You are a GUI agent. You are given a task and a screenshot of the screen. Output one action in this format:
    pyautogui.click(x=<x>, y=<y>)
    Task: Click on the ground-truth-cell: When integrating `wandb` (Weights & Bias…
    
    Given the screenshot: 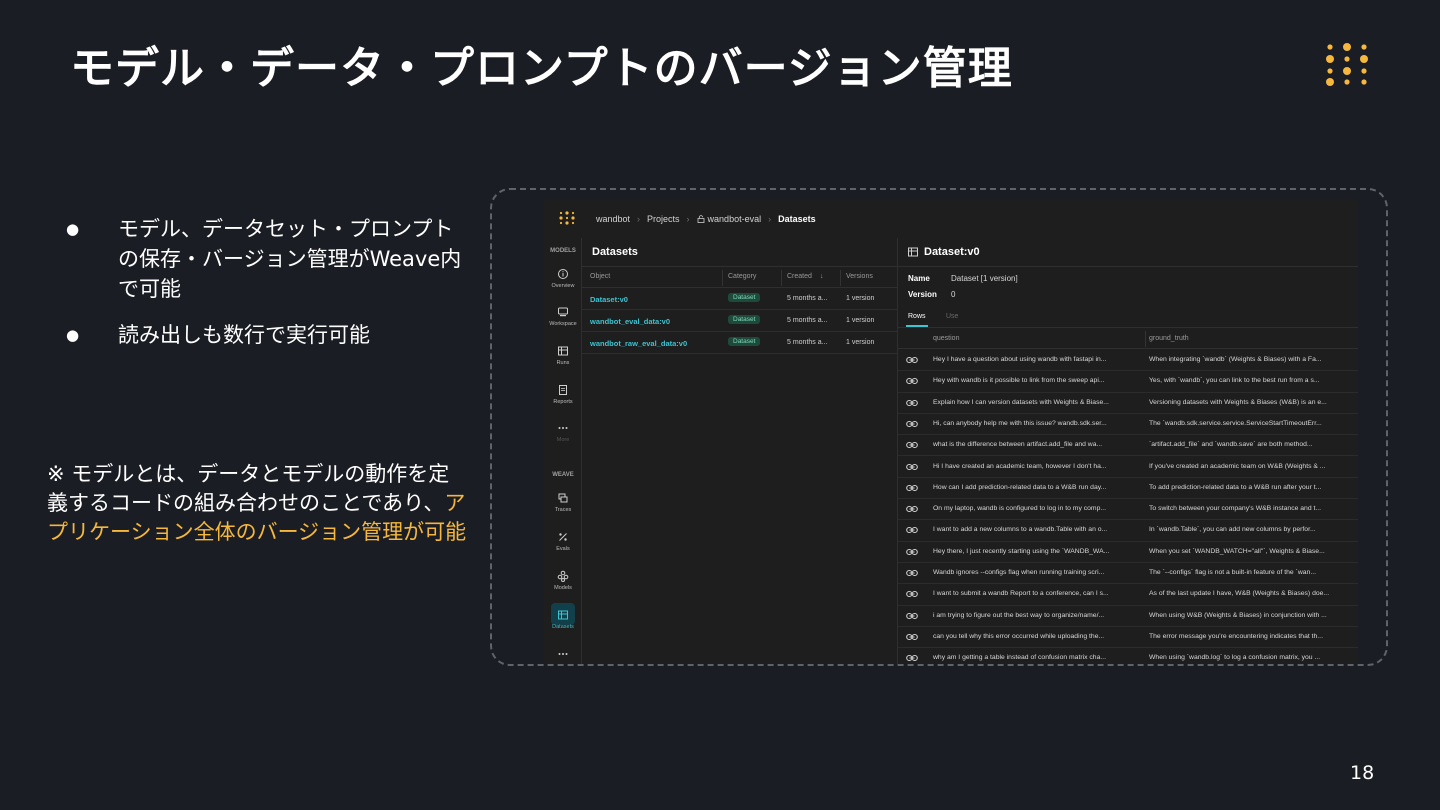 What is the action you would take?
    pyautogui.click(x=1235, y=359)
    